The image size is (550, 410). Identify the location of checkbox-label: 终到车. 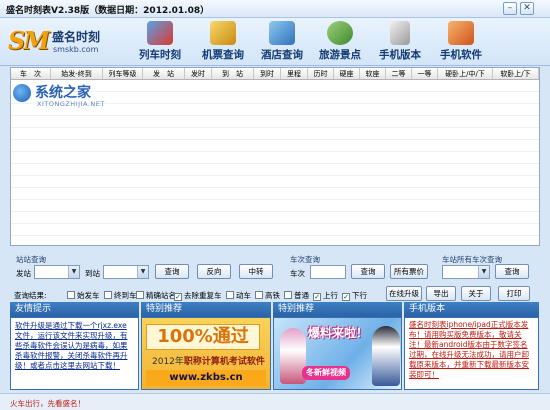
(125, 295).